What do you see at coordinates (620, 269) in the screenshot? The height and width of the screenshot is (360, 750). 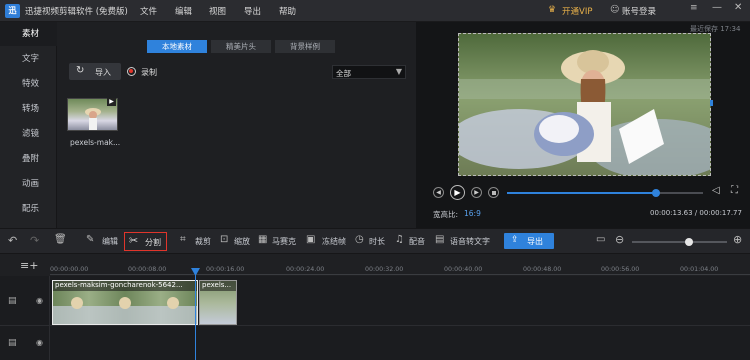 I see `ruler-tick: 00:00:56.00` at bounding box center [620, 269].